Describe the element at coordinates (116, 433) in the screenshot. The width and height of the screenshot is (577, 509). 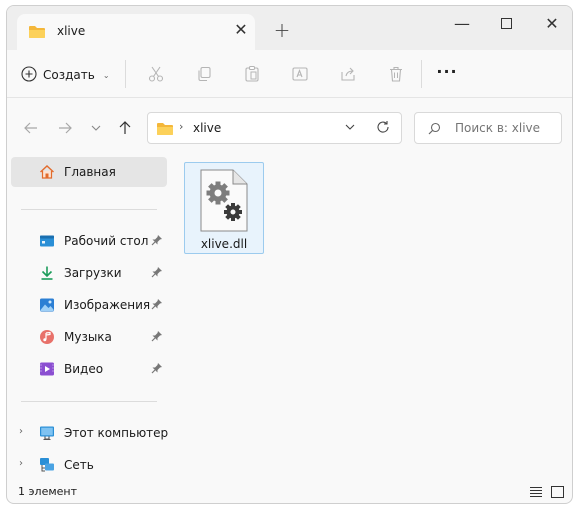
I see `sidebar-item-label: Этот компьютер` at that location.